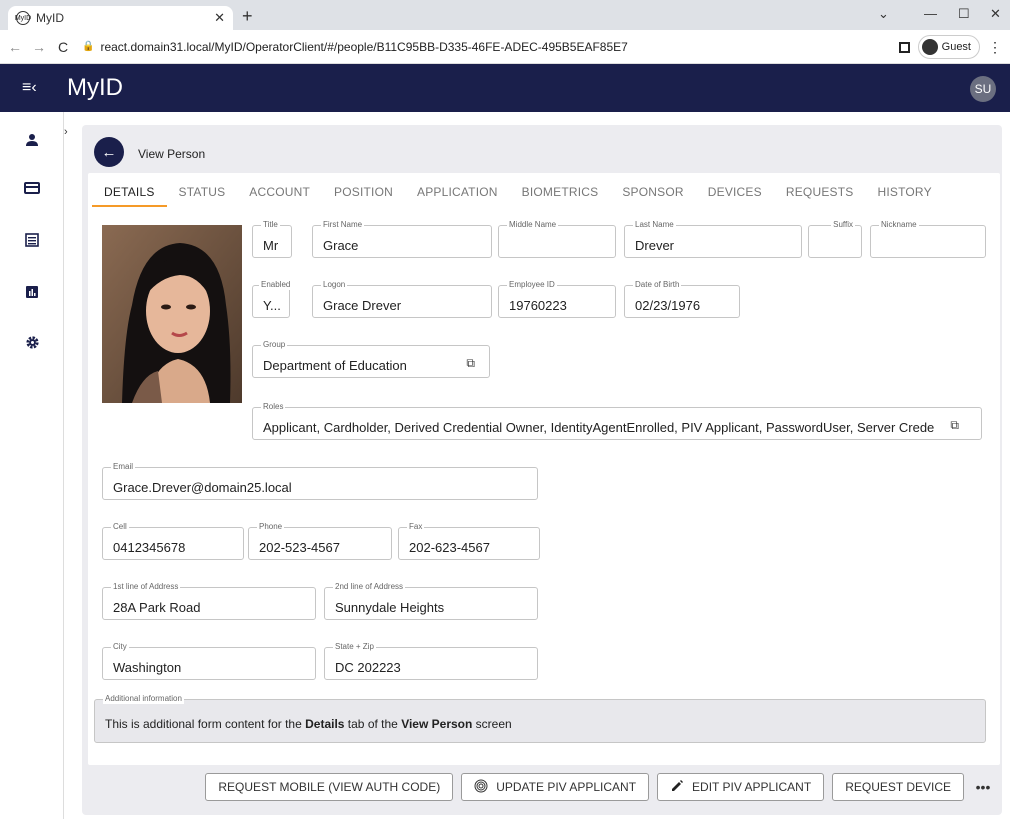 This screenshot has height=819, width=1010. I want to click on side-panel-icon, so click(904, 47).